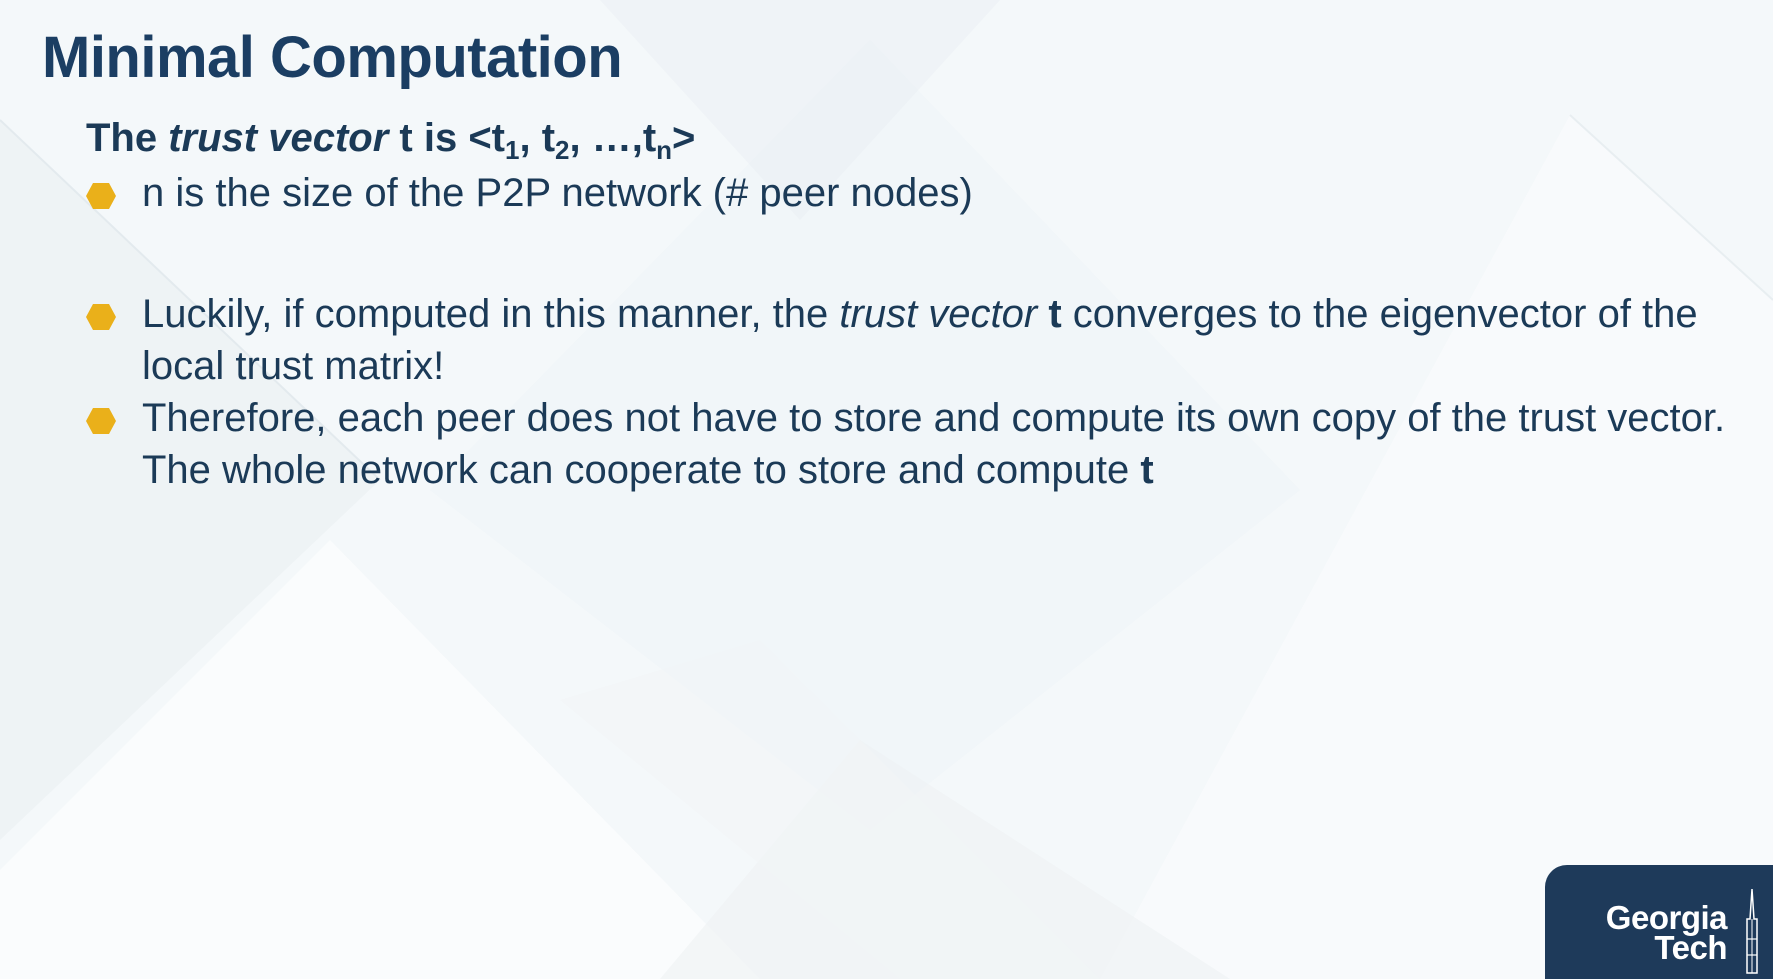  I want to click on heading-mid-1: , t, so click(537, 138).